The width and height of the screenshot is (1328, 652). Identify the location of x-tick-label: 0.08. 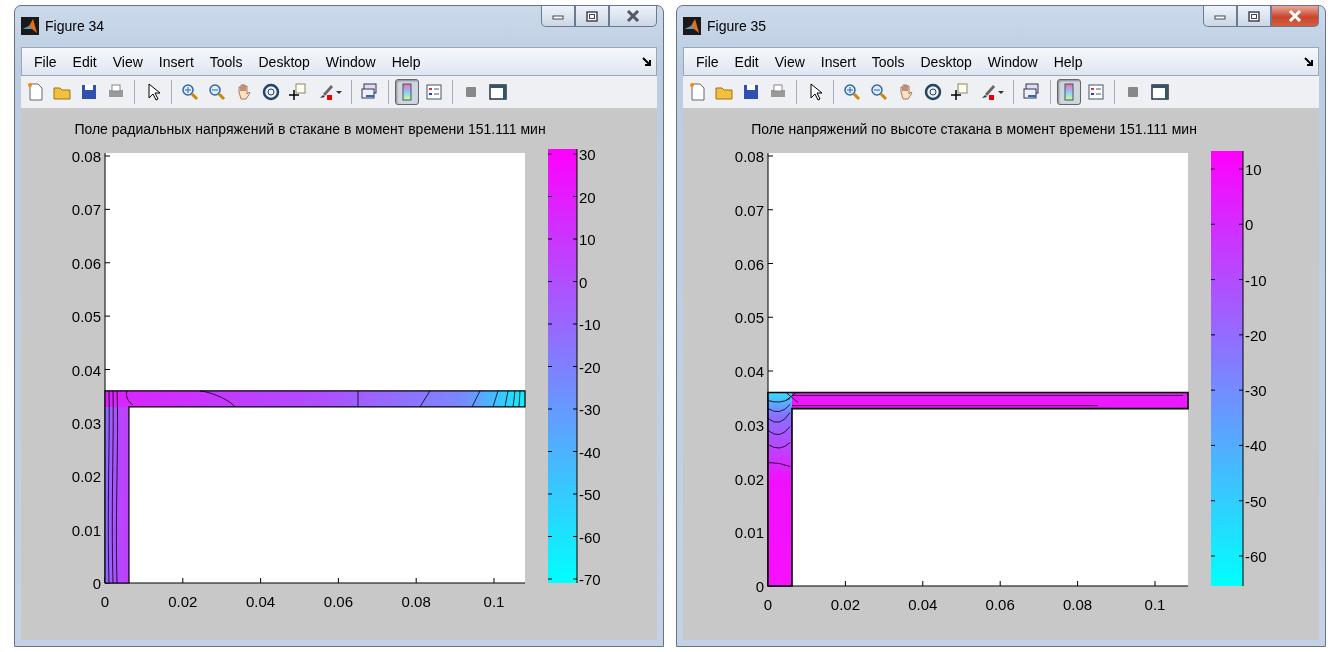
(416, 601).